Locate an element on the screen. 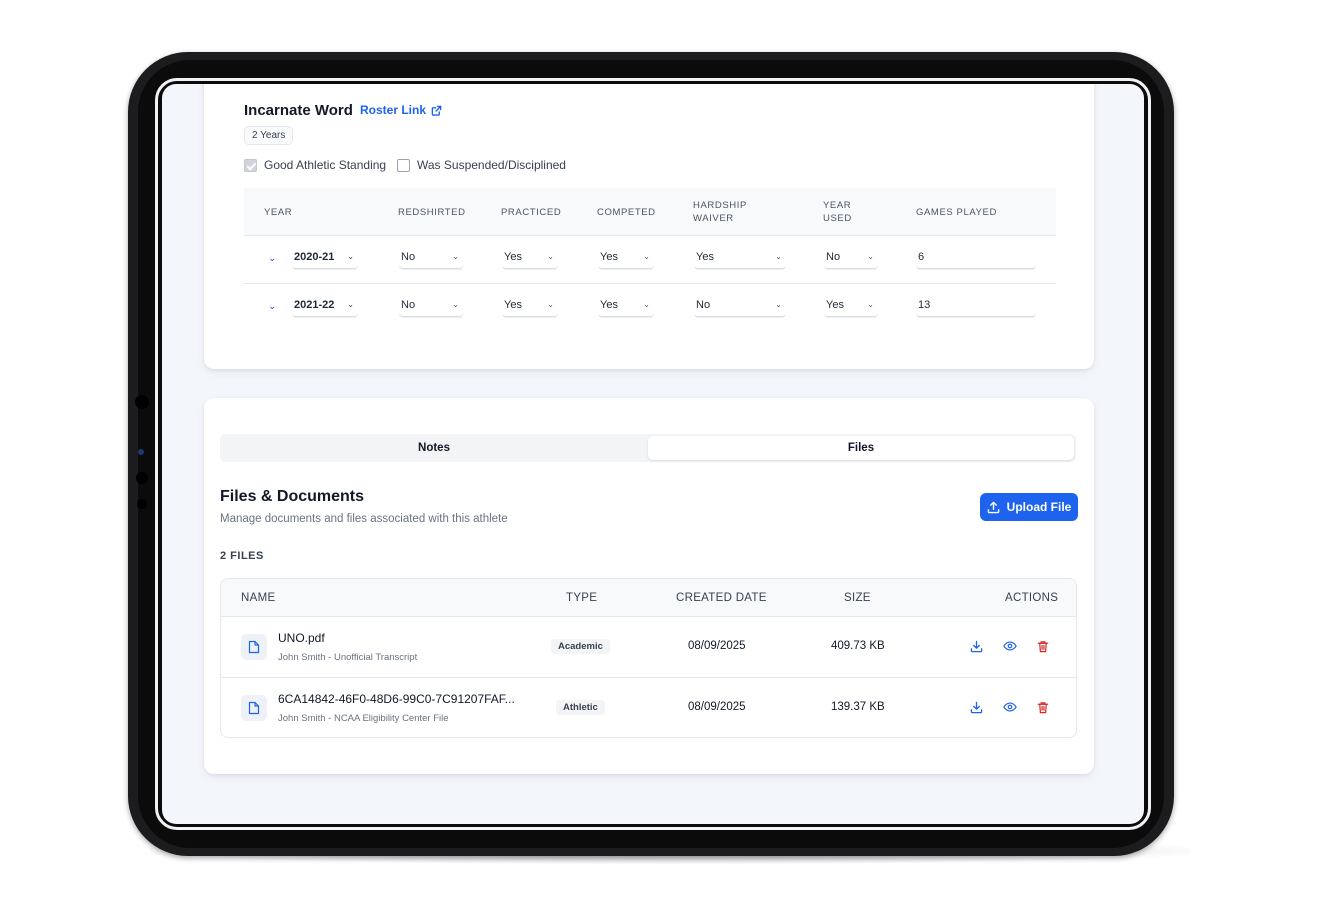 This screenshot has height=900, width=1340. col-competed: COMPETED is located at coordinates (626, 212).